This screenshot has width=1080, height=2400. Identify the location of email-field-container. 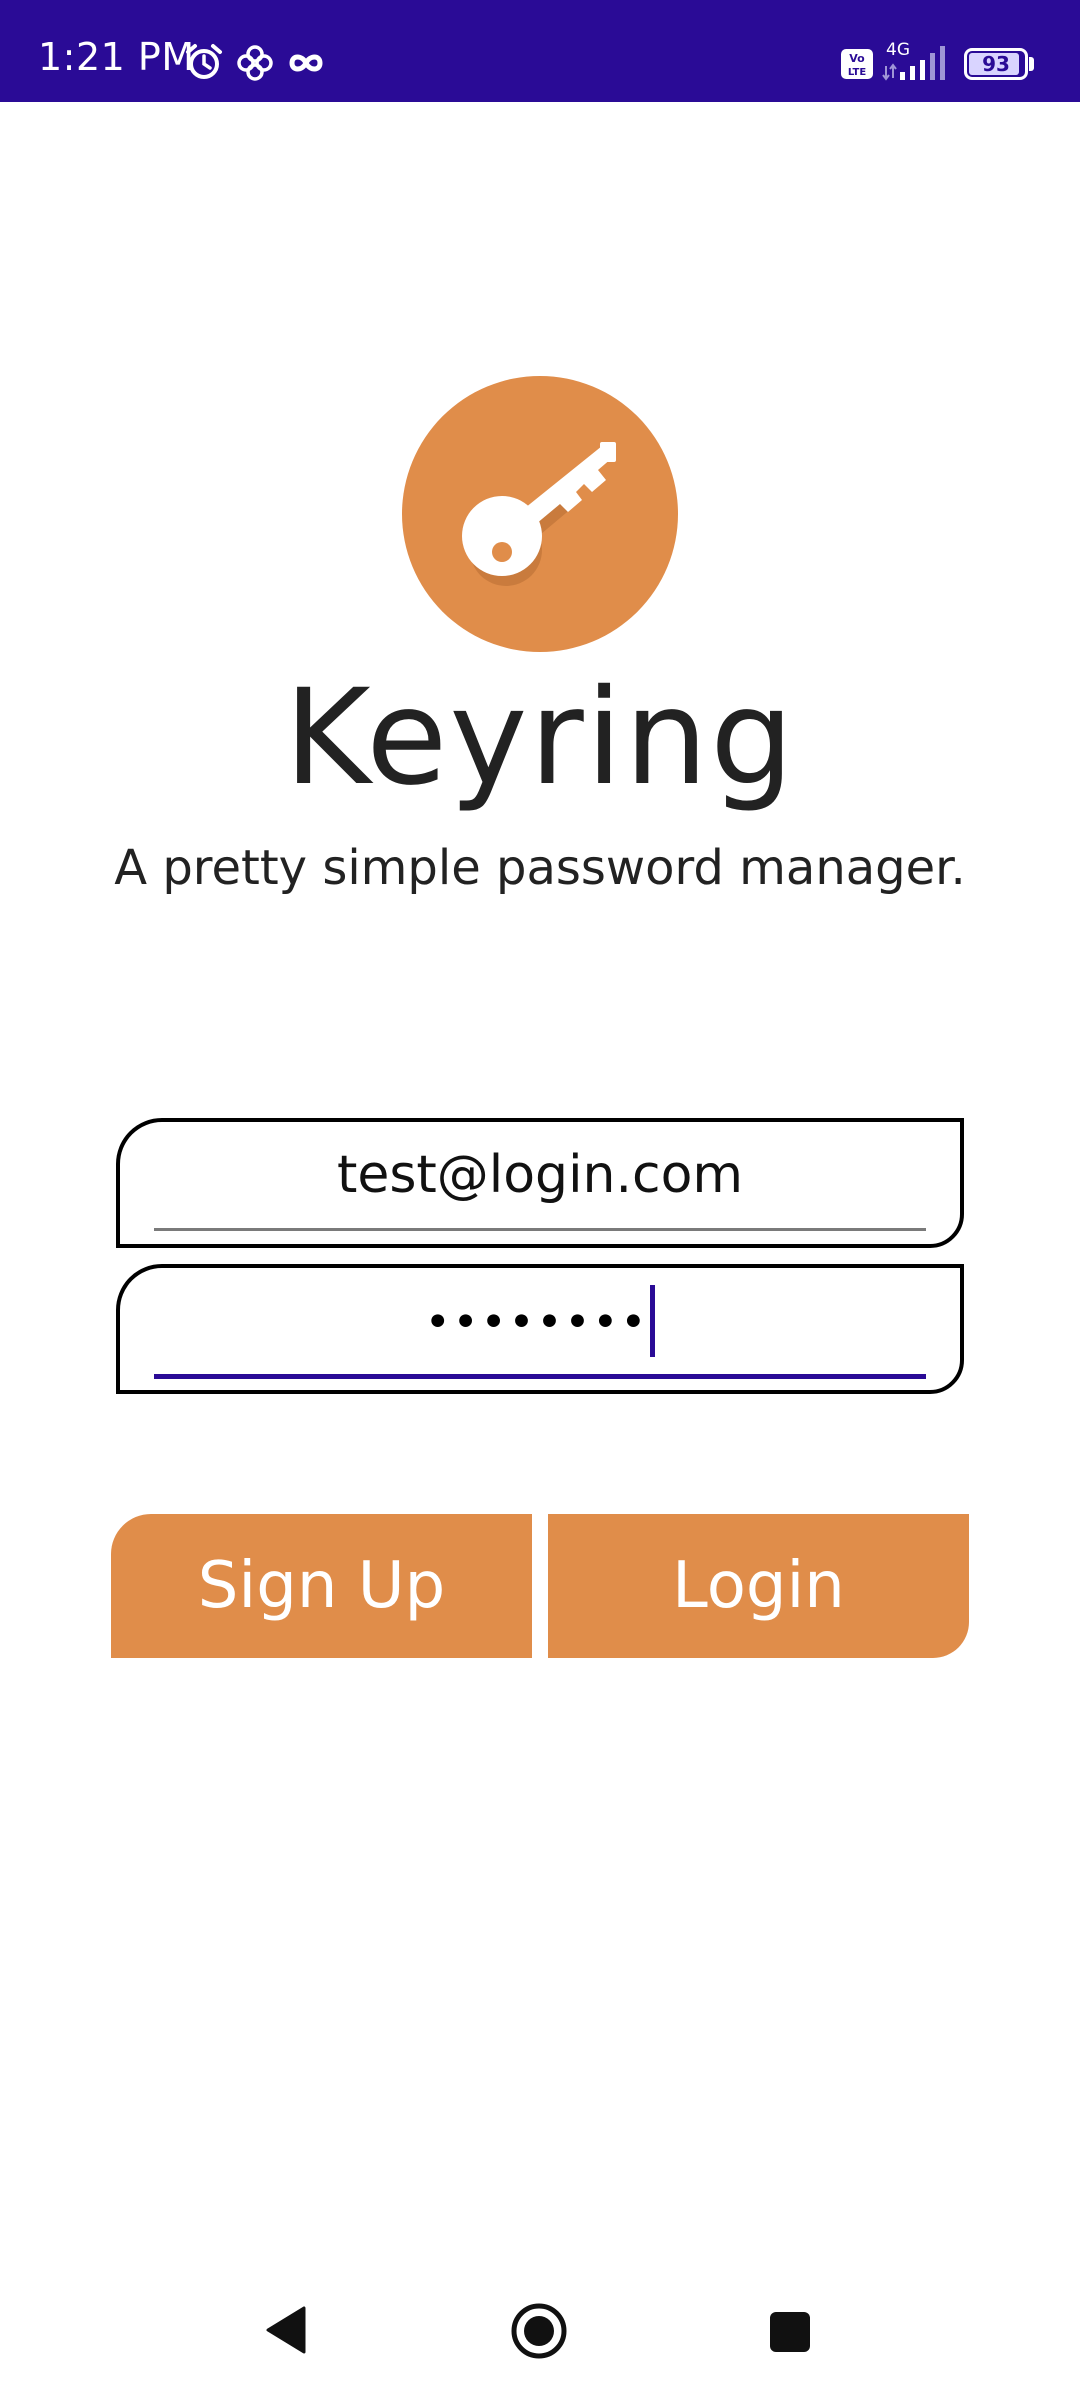
(540, 1183).